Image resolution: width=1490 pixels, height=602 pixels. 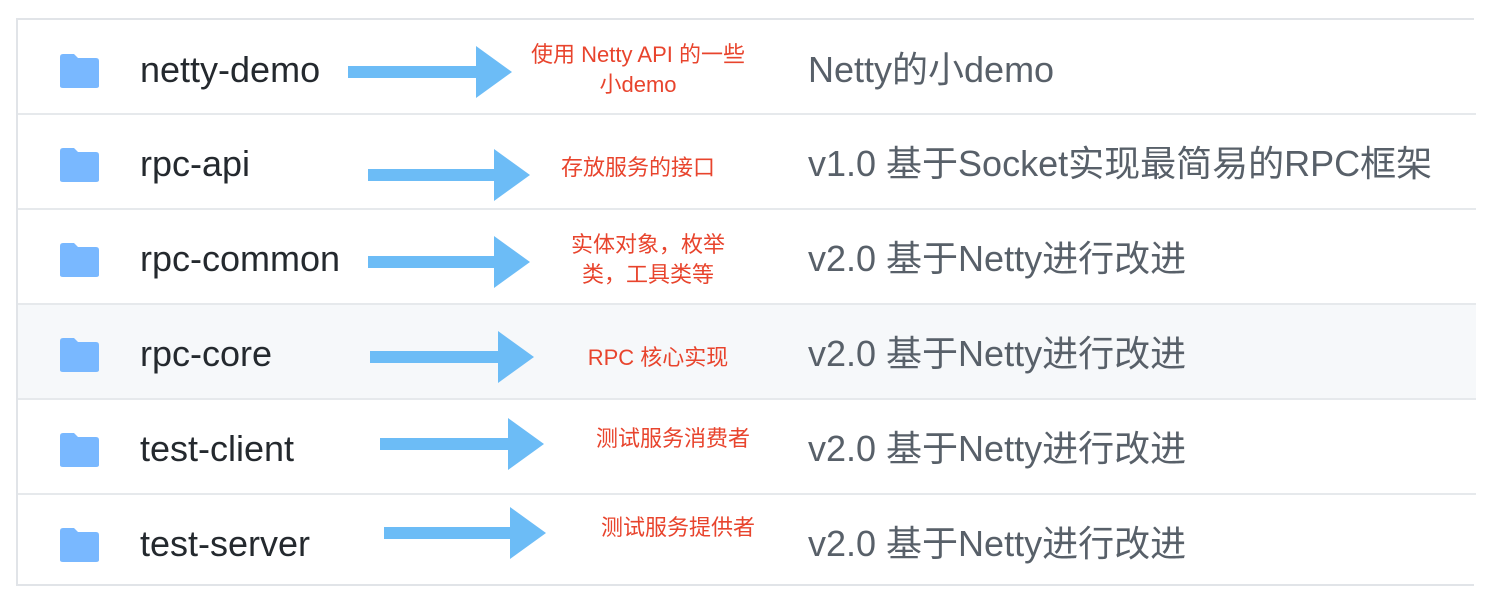 What do you see at coordinates (638, 84) in the screenshot?
I see `annotation-line: 小demo` at bounding box center [638, 84].